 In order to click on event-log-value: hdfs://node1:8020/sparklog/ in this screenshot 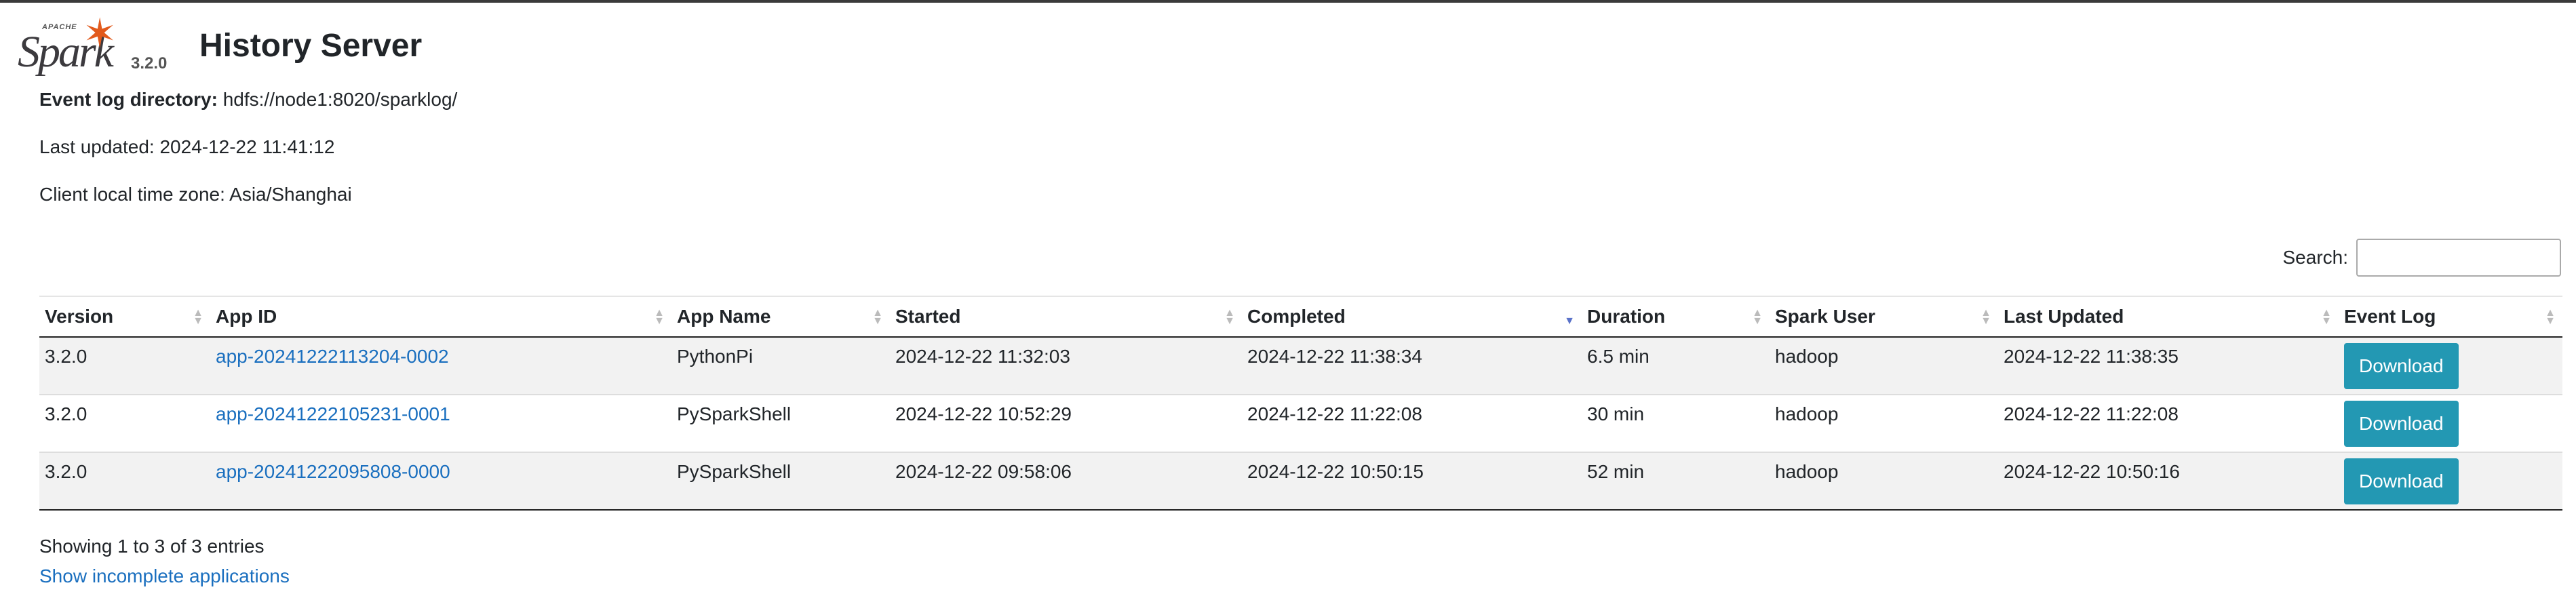, I will do `click(340, 99)`.